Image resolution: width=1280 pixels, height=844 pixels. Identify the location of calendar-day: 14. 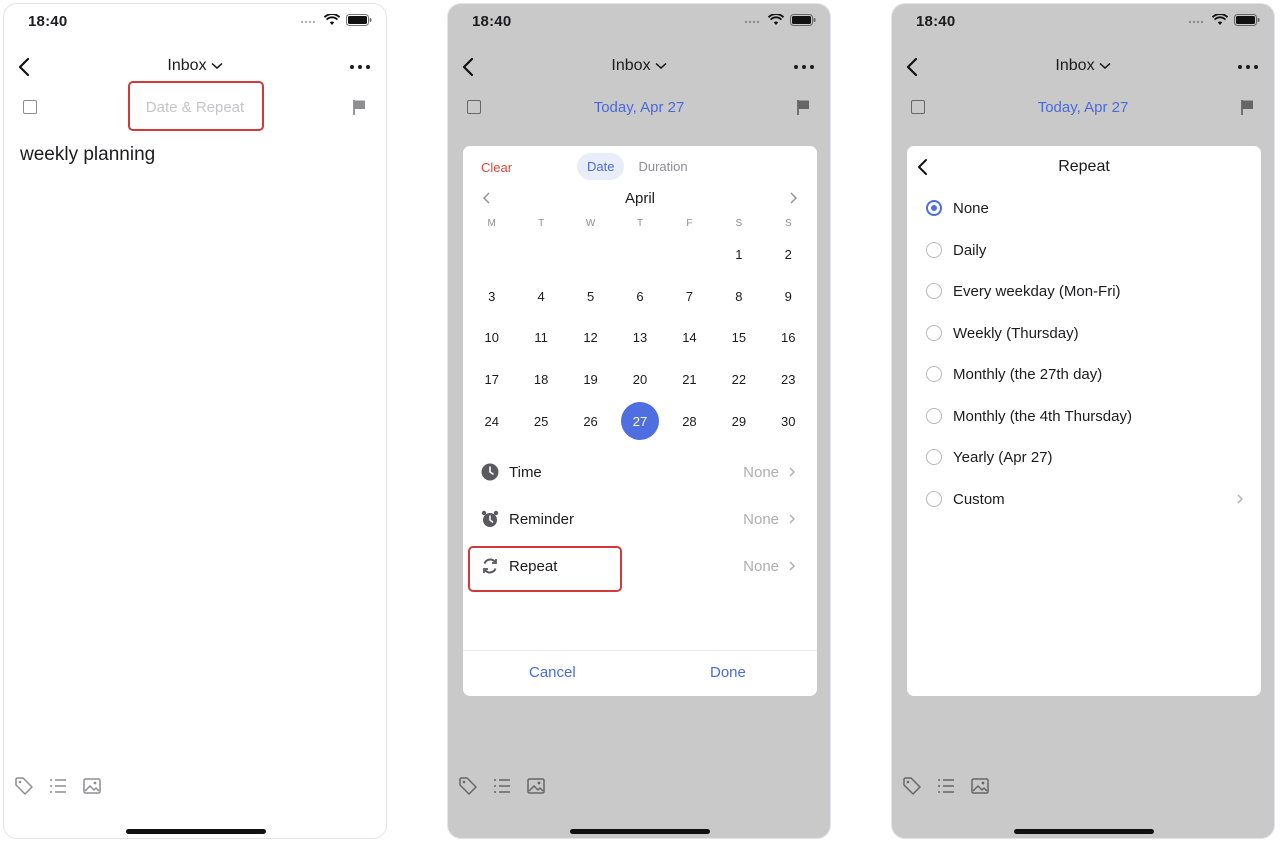
(689, 338).